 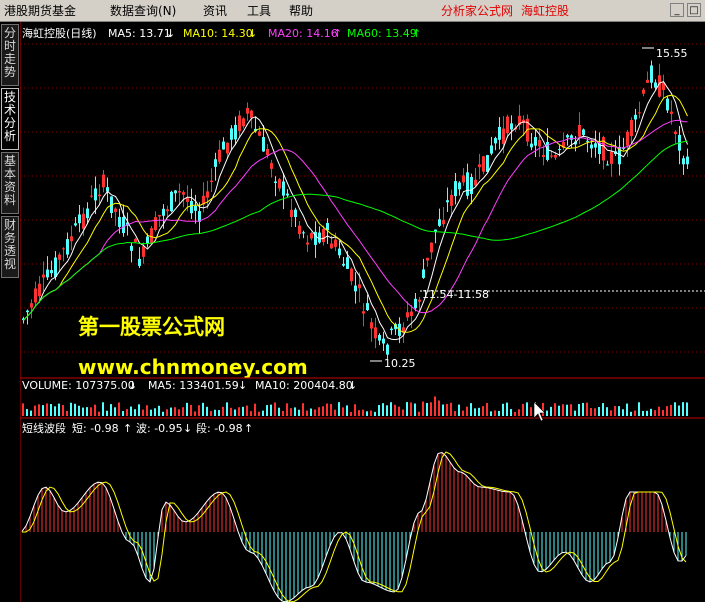 What do you see at coordinates (677, 10) in the screenshot?
I see `minimize-button: _` at bounding box center [677, 10].